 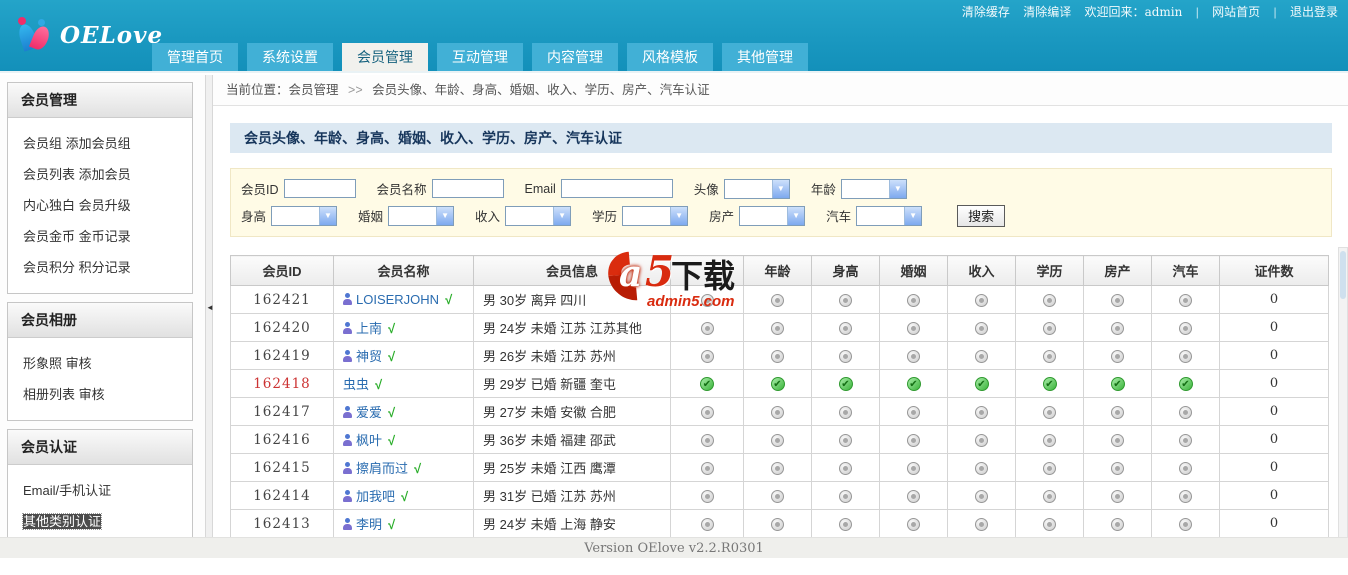 What do you see at coordinates (100, 362) in the screenshot?
I see `sidebar-item: 形象照 审核` at bounding box center [100, 362].